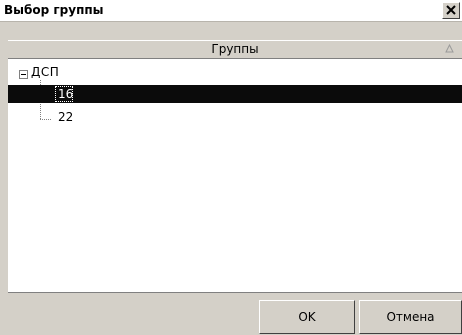 This screenshot has height=335, width=462. Describe the element at coordinates (410, 317) in the screenshot. I see `cancel-button: Отмена` at that location.